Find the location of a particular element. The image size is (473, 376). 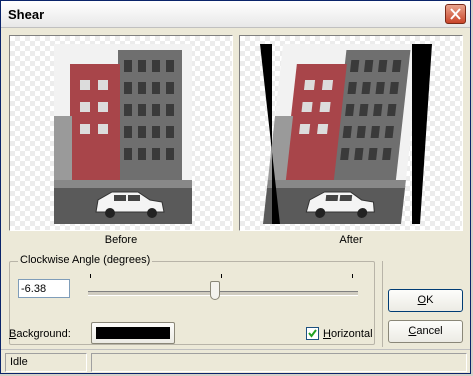

background-color-swatch is located at coordinates (133, 333).